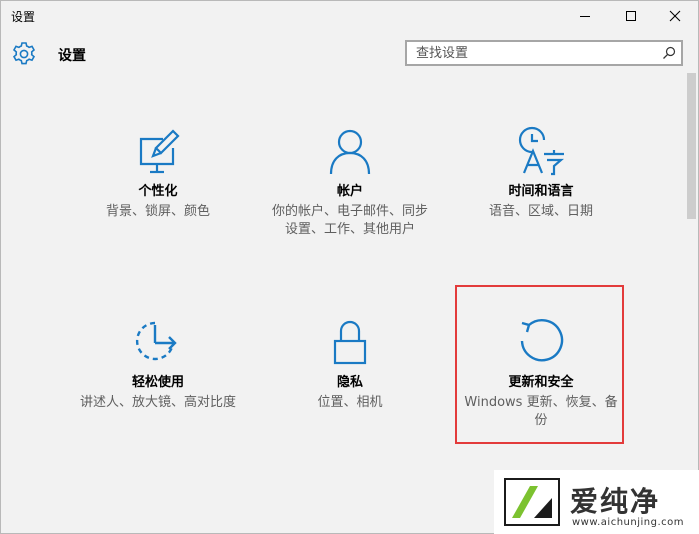  I want to click on scrollbar, so click(691, 153).